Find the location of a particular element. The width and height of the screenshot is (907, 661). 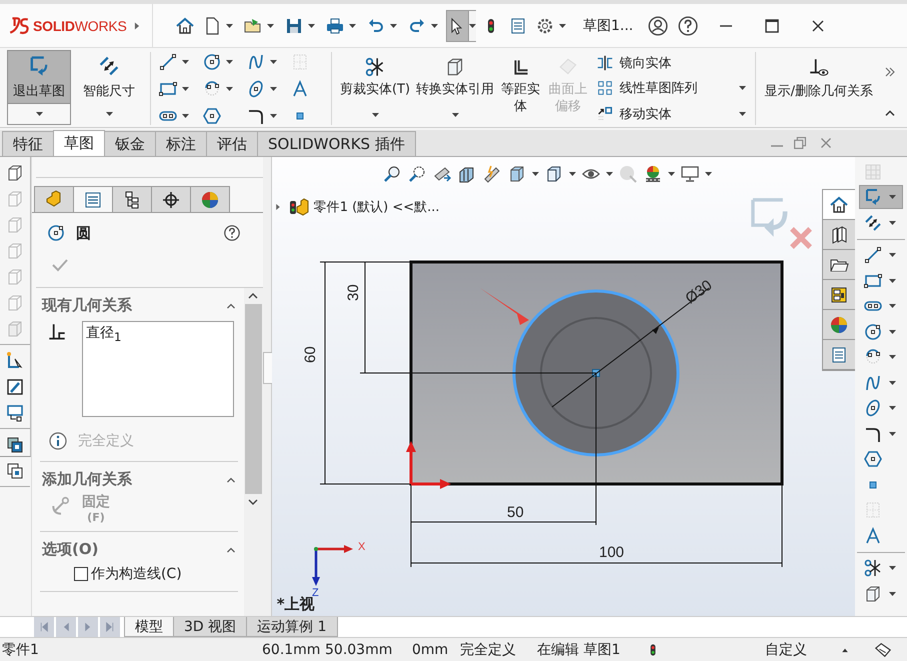

mirror-button: 镜向实体 is located at coordinates (671, 63).